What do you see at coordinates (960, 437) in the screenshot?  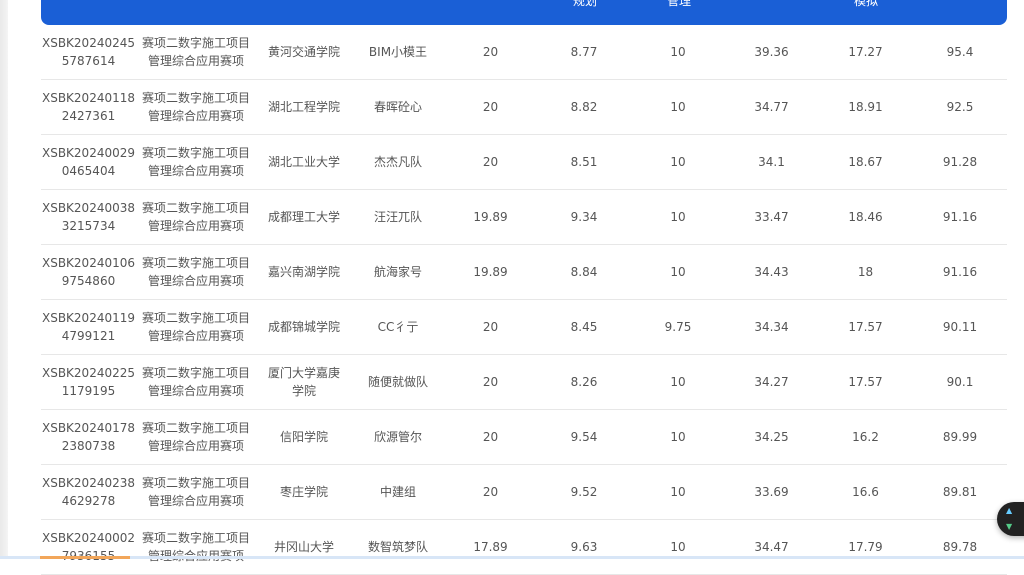 I see `cell-total: 89.99` at bounding box center [960, 437].